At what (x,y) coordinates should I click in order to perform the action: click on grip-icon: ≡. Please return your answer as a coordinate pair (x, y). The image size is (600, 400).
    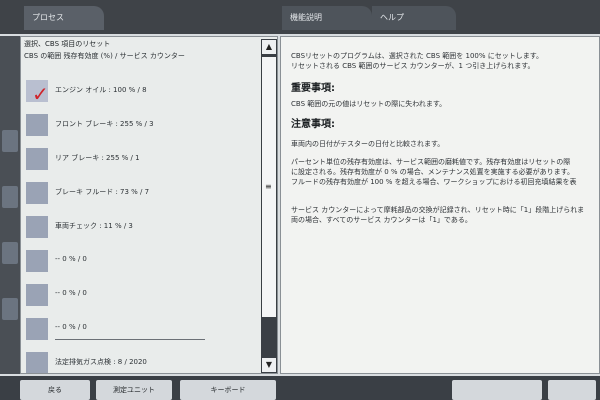
    Looking at the image, I should click on (268, 186).